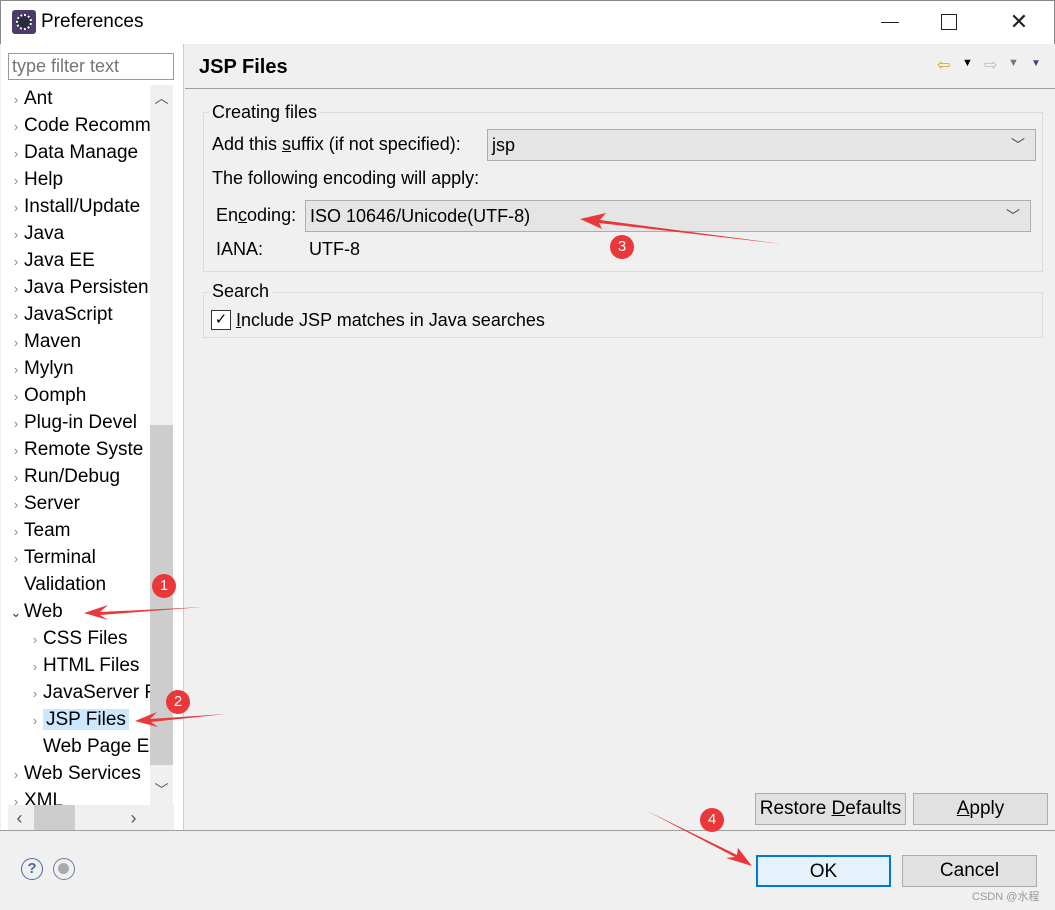 This screenshot has width=1055, height=910. I want to click on annotation-marker-3: 3, so click(622, 247).